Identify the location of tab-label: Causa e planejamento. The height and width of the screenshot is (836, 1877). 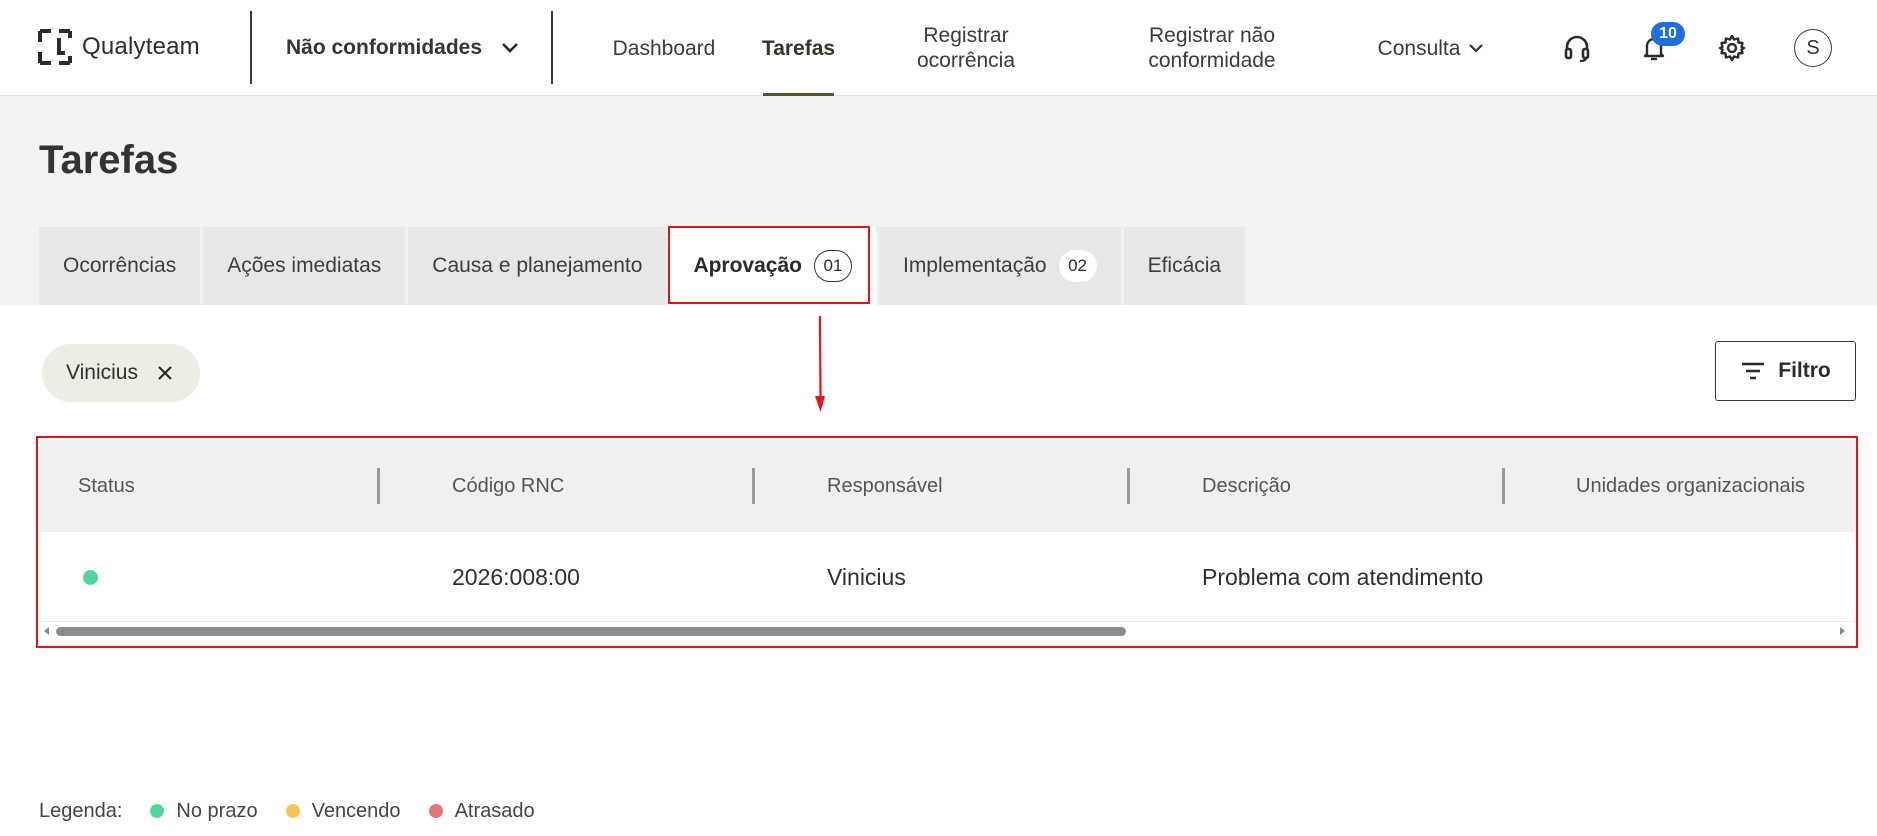
(537, 265).